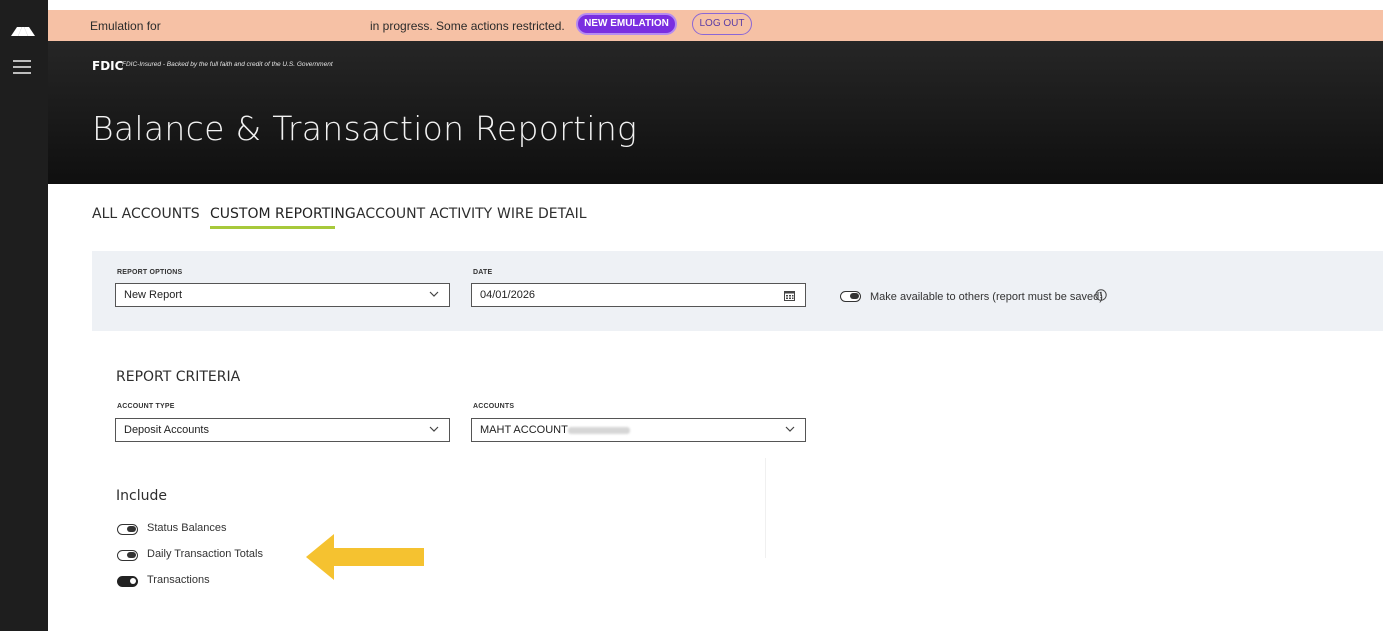 Image resolution: width=1383 pixels, height=631 pixels. Describe the element at coordinates (125, 26) in the screenshot. I see `emulation-prefix: Emulation for` at that location.